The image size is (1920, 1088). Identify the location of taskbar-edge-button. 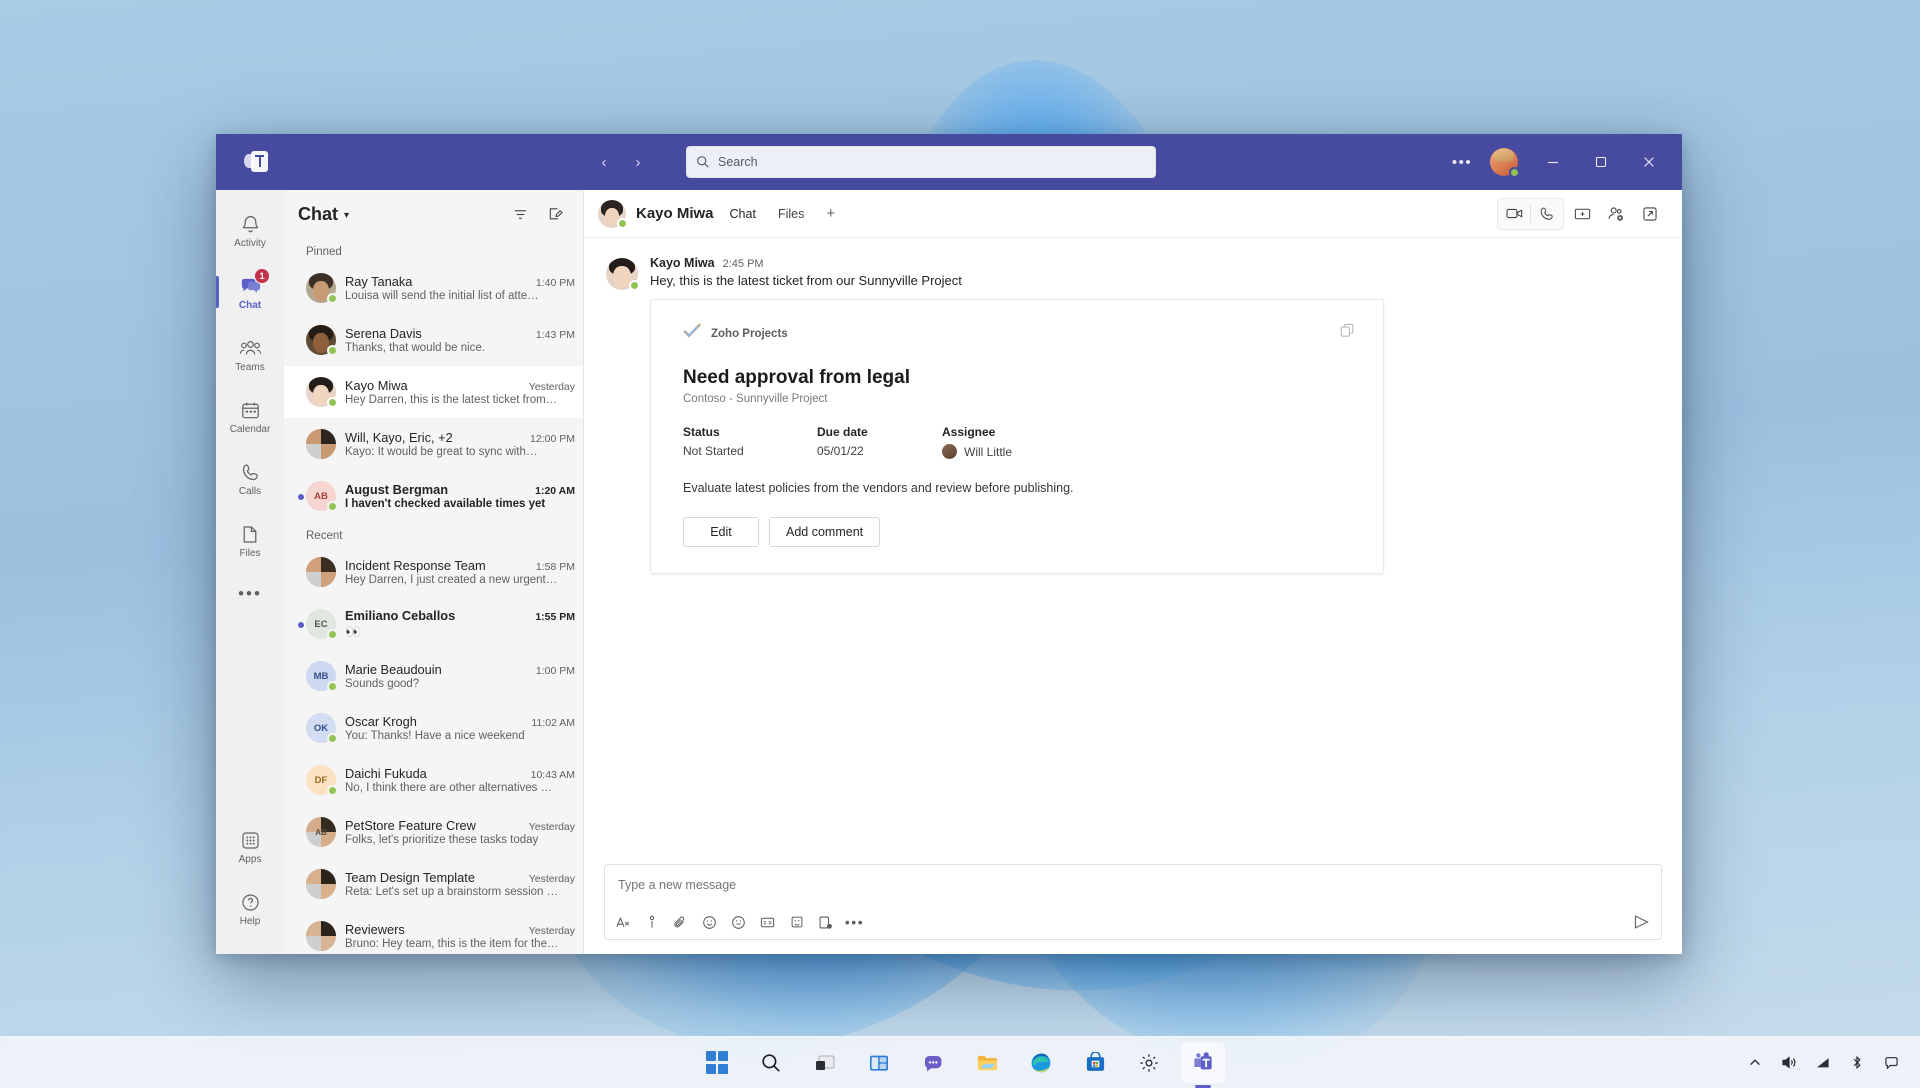
(1041, 1063).